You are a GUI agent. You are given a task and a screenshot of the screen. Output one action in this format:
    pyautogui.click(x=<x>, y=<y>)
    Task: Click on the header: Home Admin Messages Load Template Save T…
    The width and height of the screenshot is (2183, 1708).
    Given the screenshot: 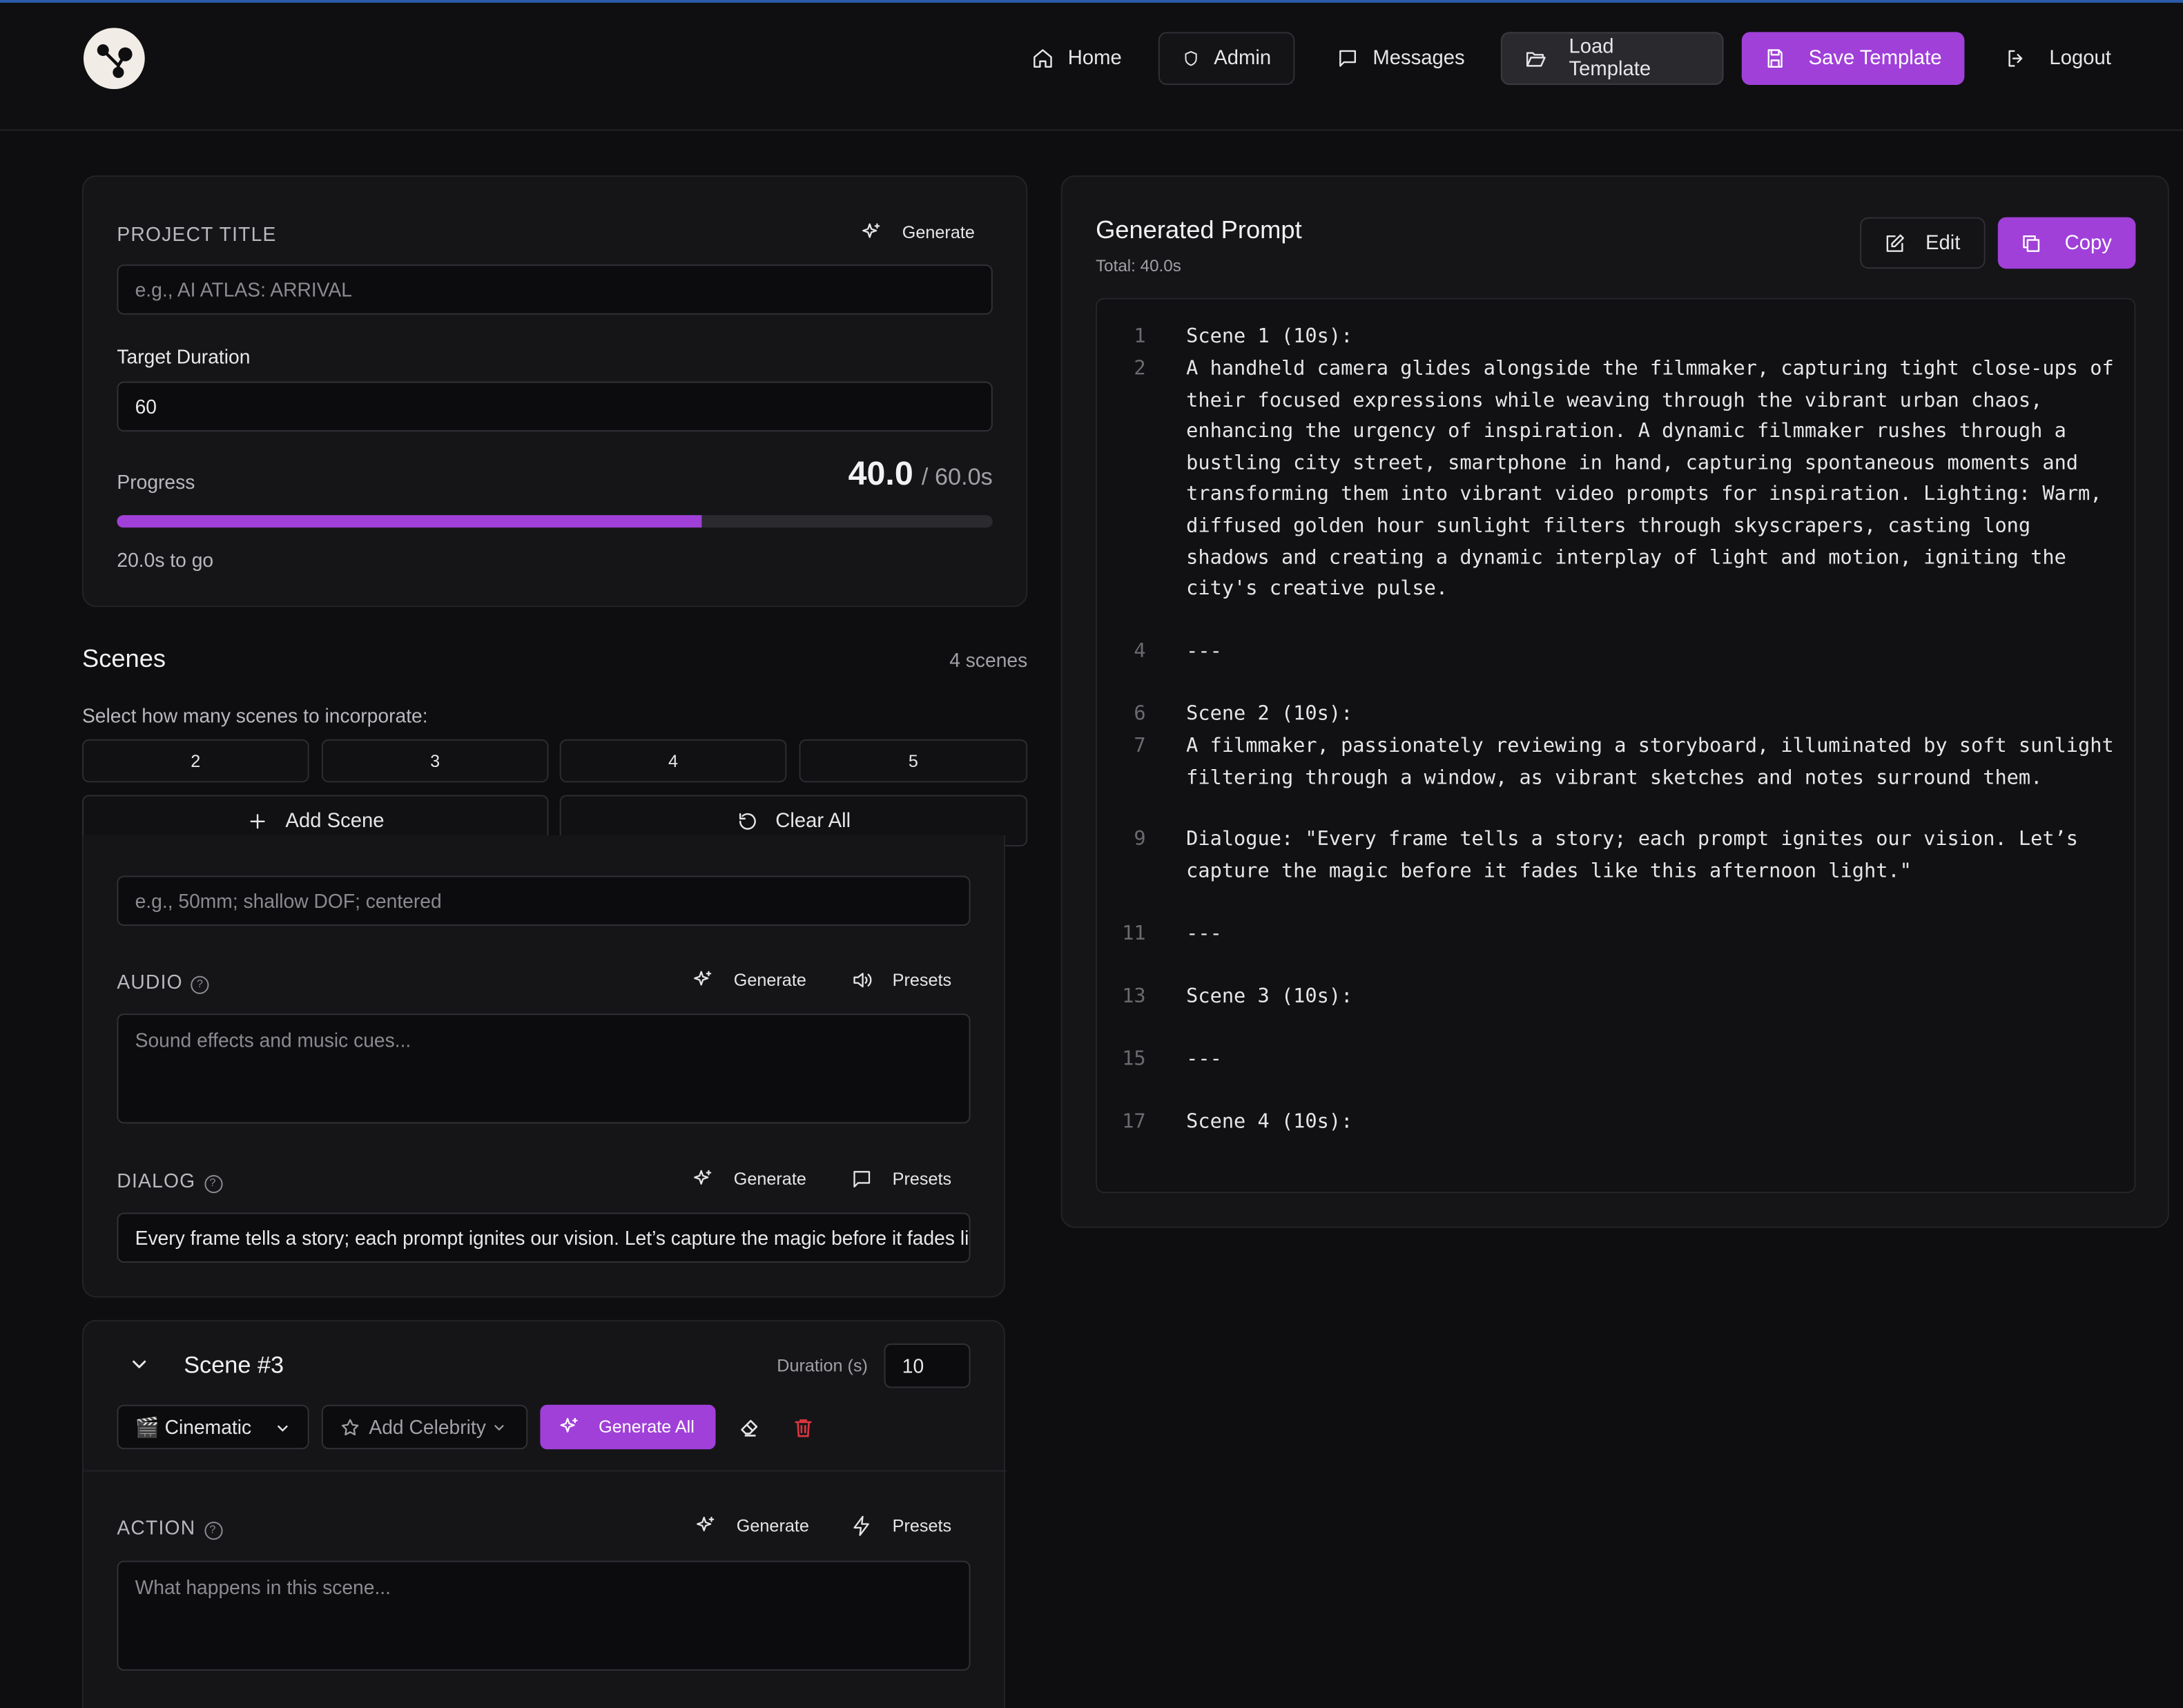 What is the action you would take?
    pyautogui.click(x=1091, y=67)
    